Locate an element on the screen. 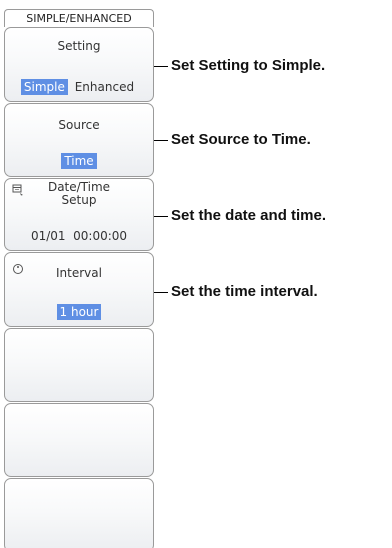  date-time-value: 01/01 00:00:00 is located at coordinates (79, 236).